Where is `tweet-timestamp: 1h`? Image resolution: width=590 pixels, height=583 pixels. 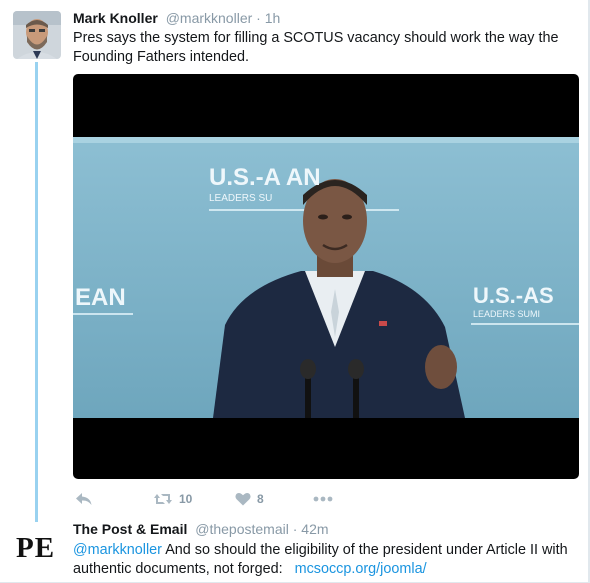 tweet-timestamp: 1h is located at coordinates (273, 18).